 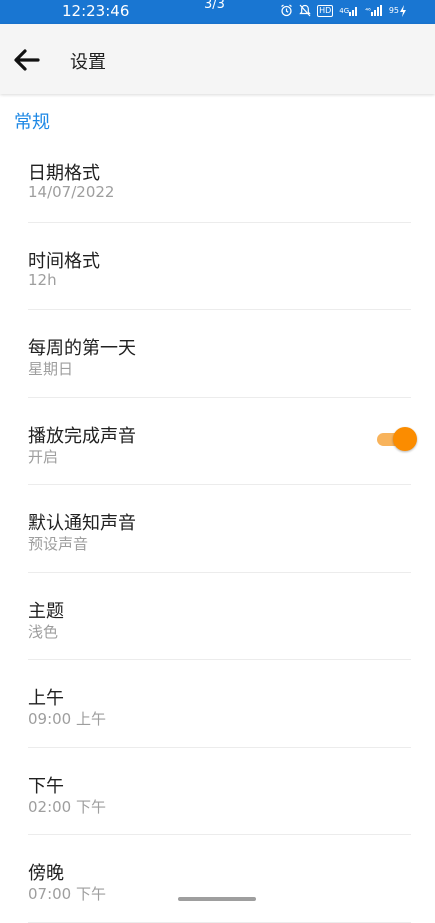 I want to click on setting-first-day-of-week: 每周的第一天 星期日, so click(x=217, y=354).